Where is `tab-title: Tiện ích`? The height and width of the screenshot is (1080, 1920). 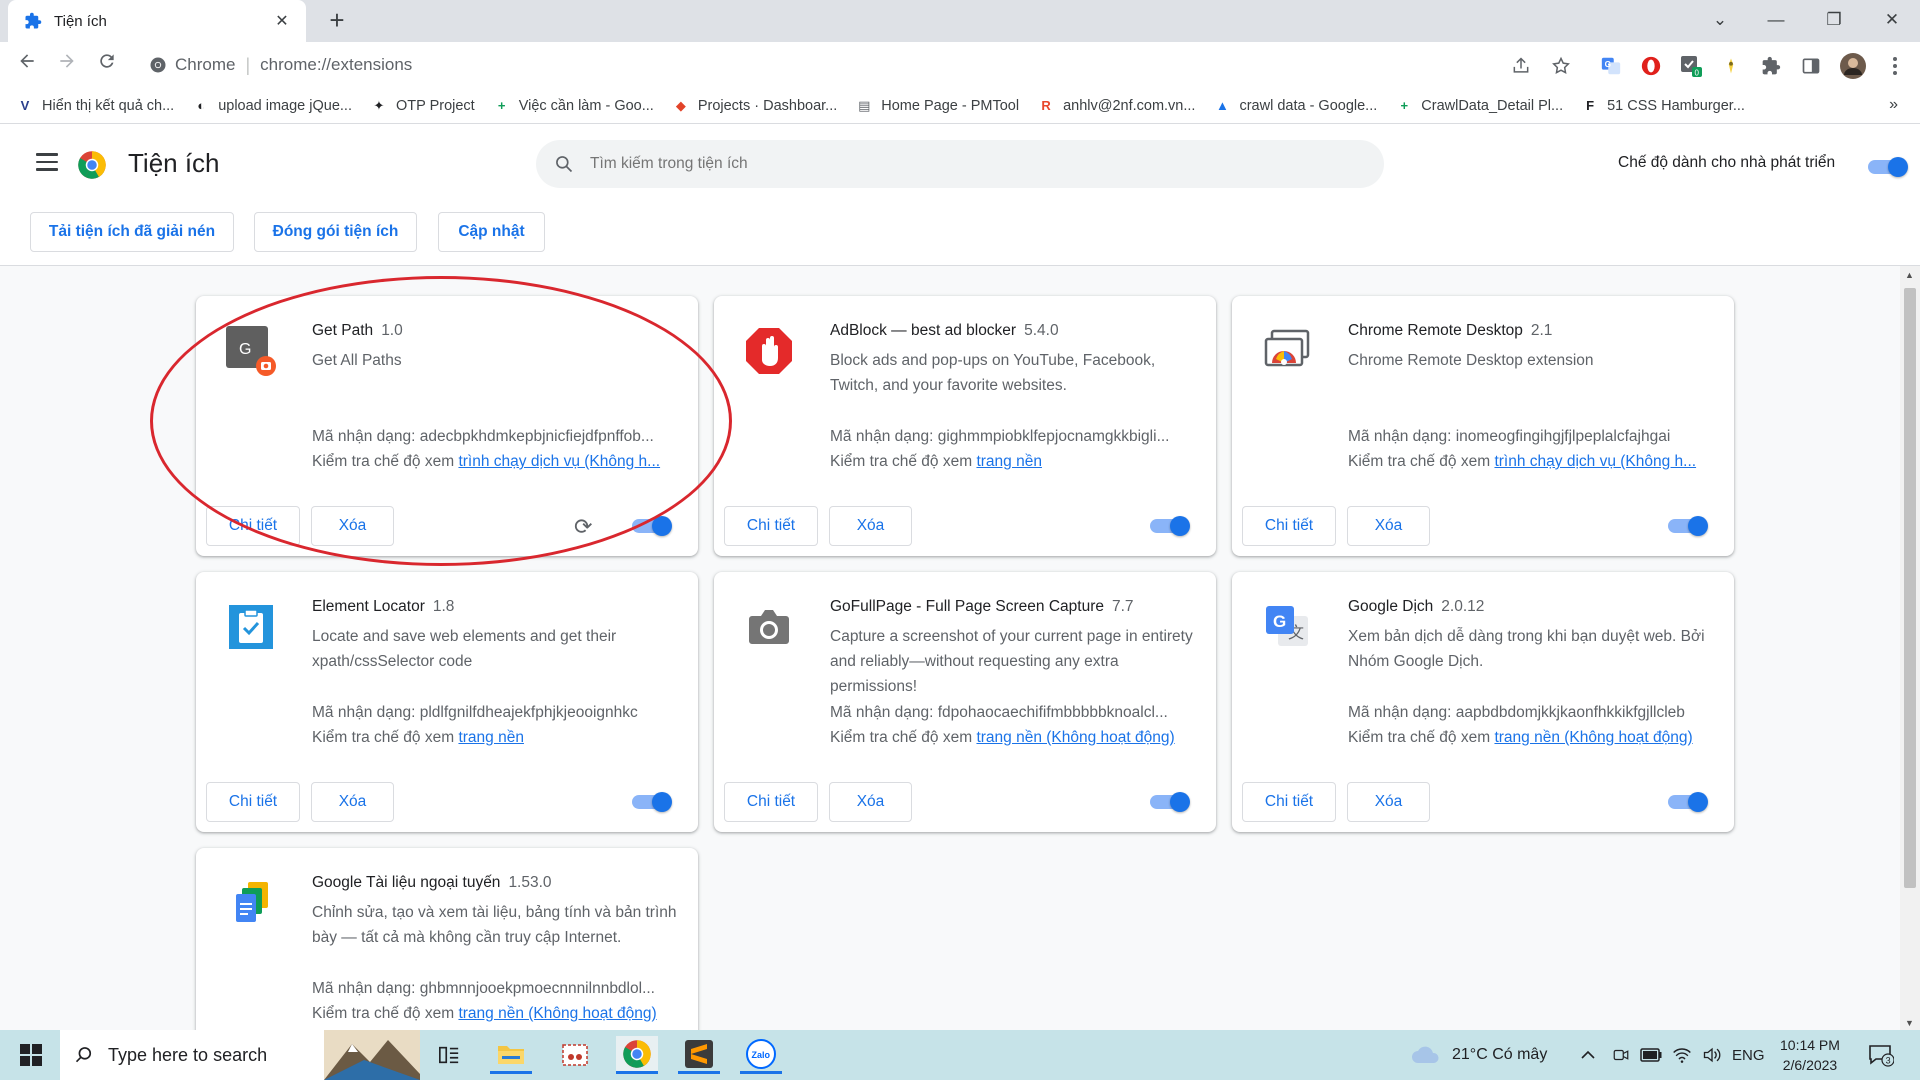
tab-title: Tiện ích is located at coordinates (80, 21).